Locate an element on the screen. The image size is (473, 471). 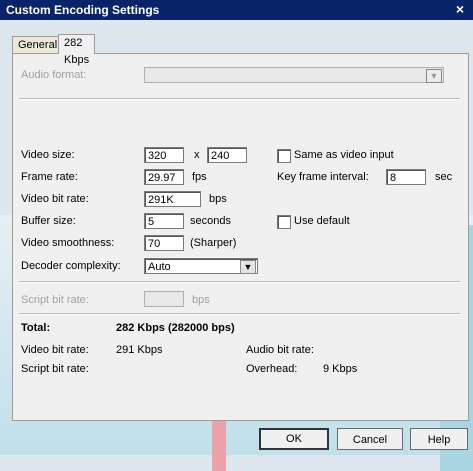
script-bit-rate-label: Script bit rate: is located at coordinates (55, 300).